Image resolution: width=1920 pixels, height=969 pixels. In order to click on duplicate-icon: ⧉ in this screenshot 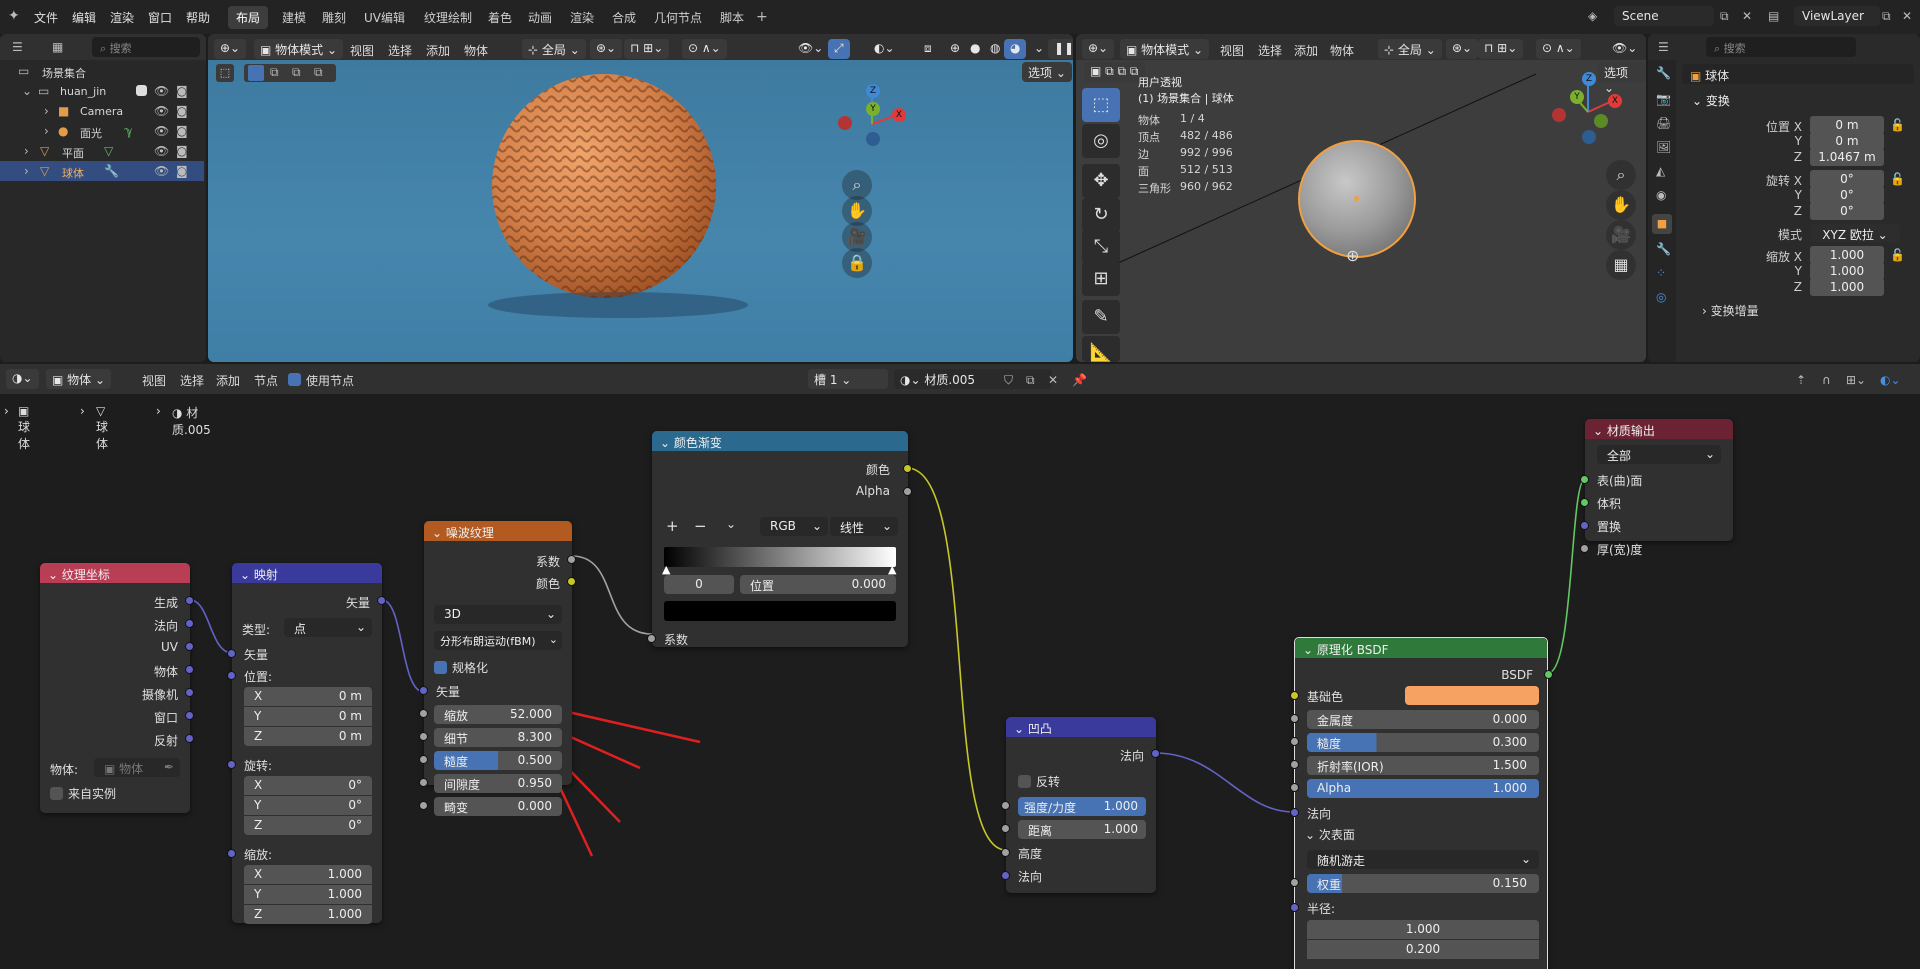, I will do `click(1030, 380)`.